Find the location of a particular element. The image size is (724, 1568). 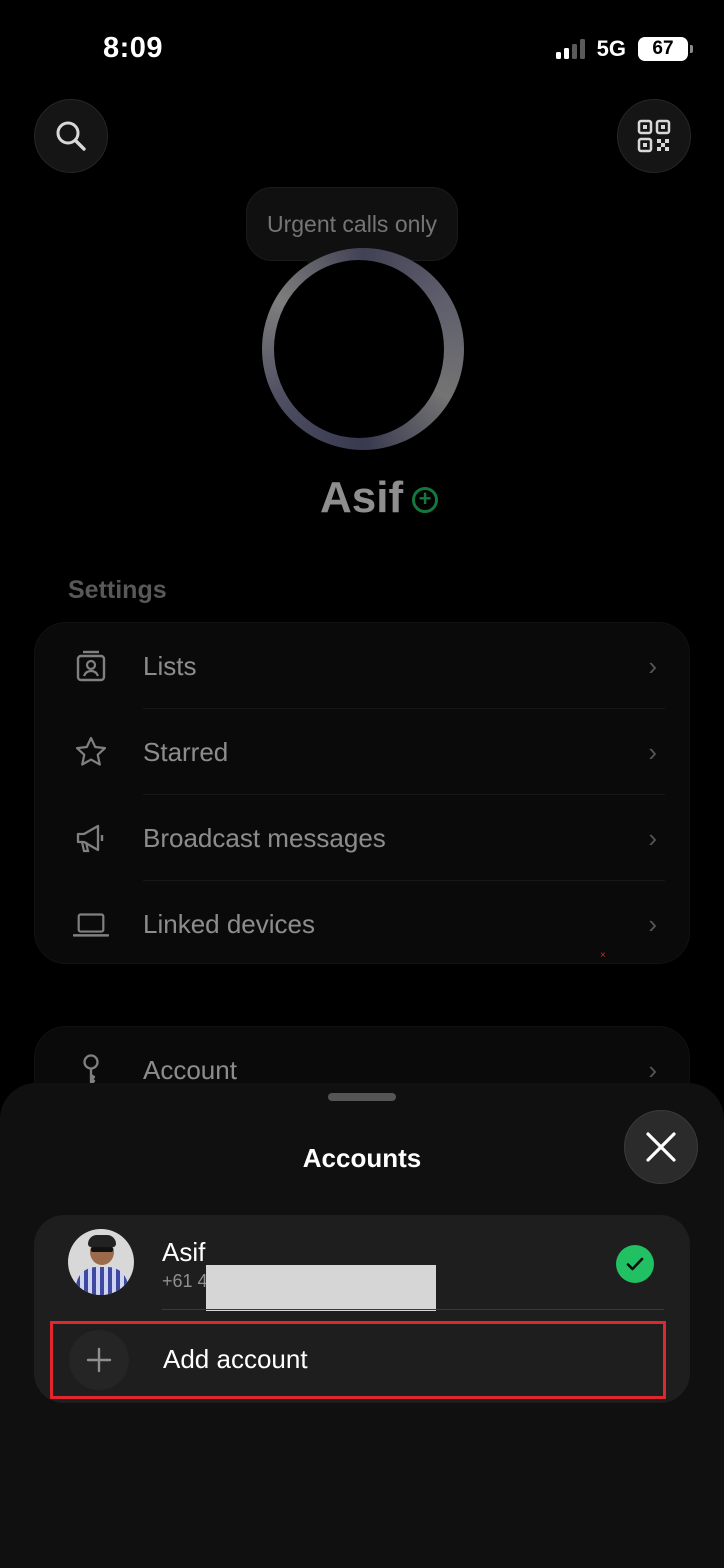

plus-icon is located at coordinates (99, 1360).